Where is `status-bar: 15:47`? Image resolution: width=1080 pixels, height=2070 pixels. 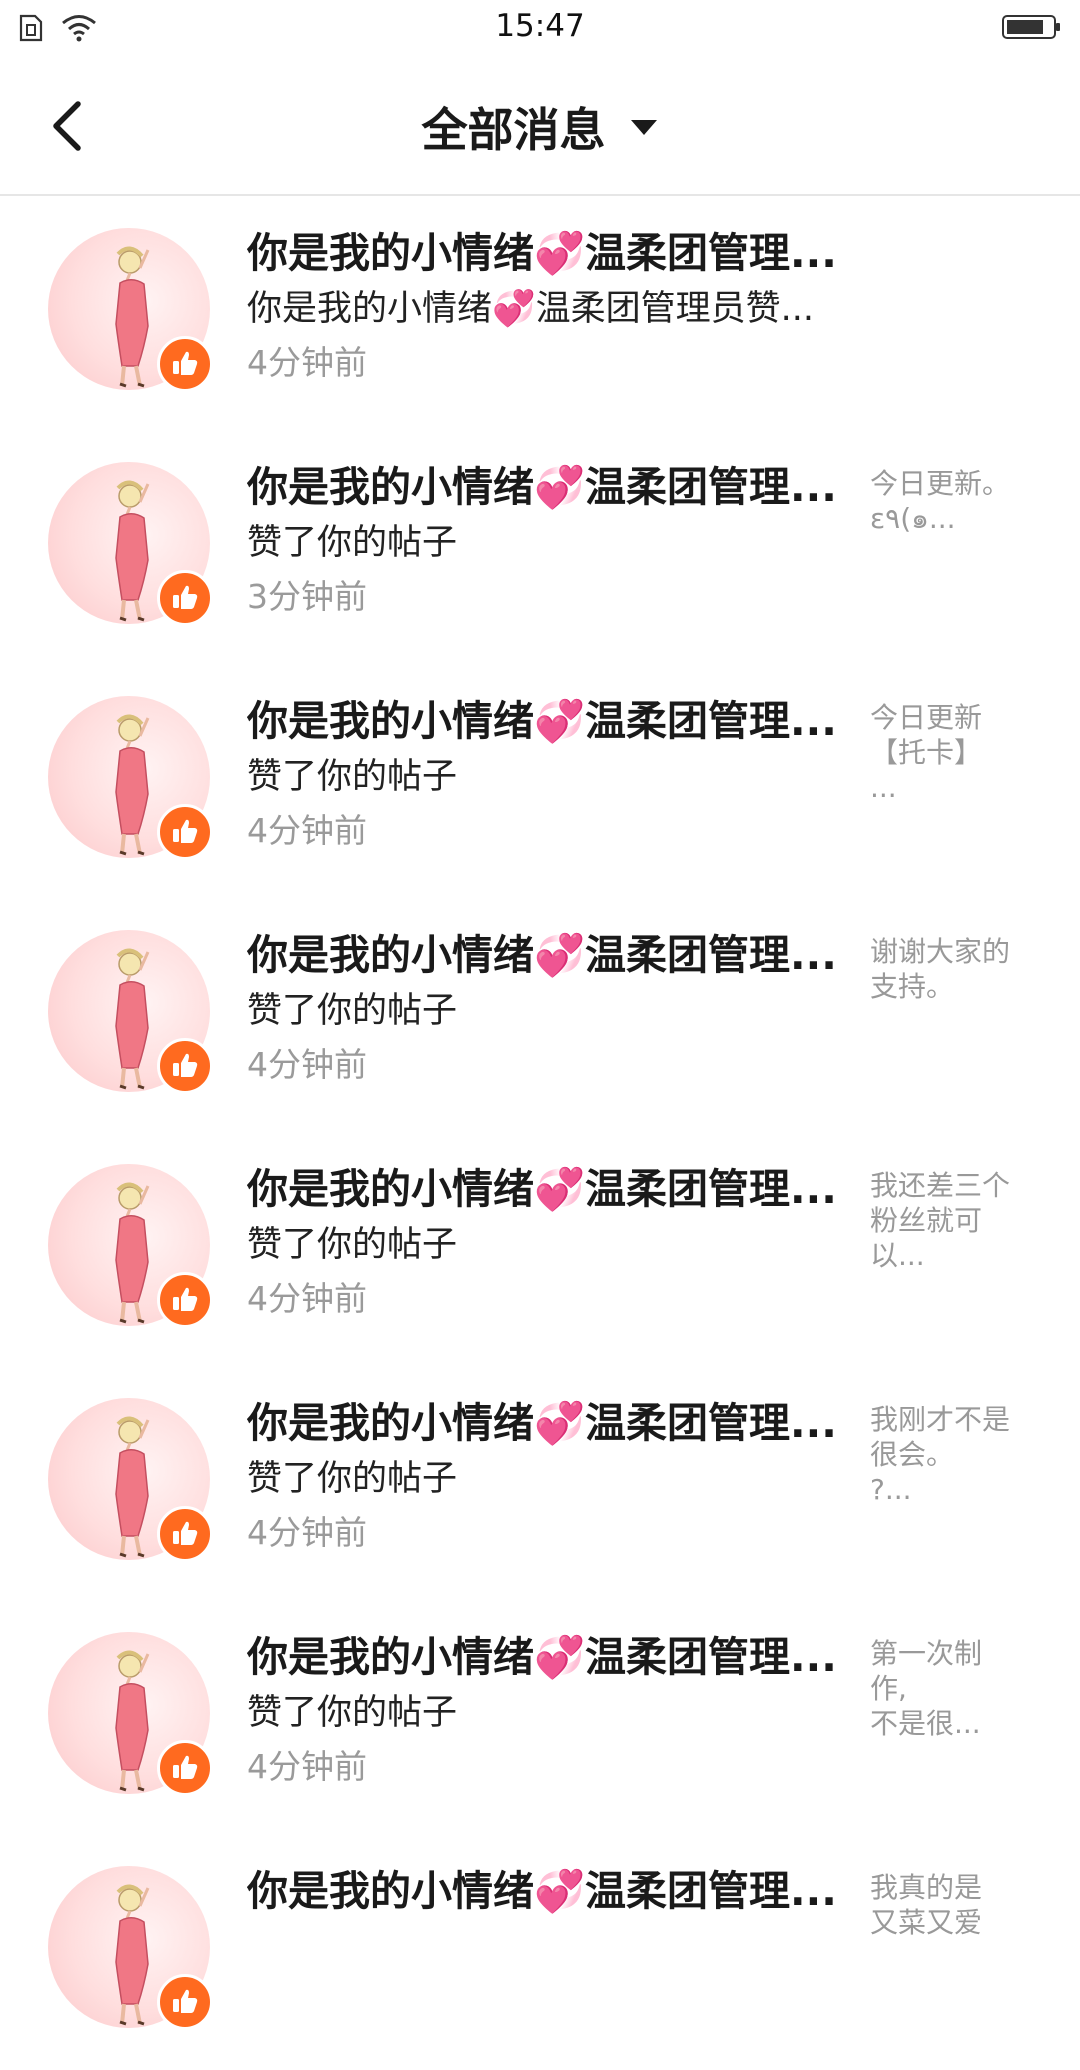
status-bar: 15:47 is located at coordinates (540, 28).